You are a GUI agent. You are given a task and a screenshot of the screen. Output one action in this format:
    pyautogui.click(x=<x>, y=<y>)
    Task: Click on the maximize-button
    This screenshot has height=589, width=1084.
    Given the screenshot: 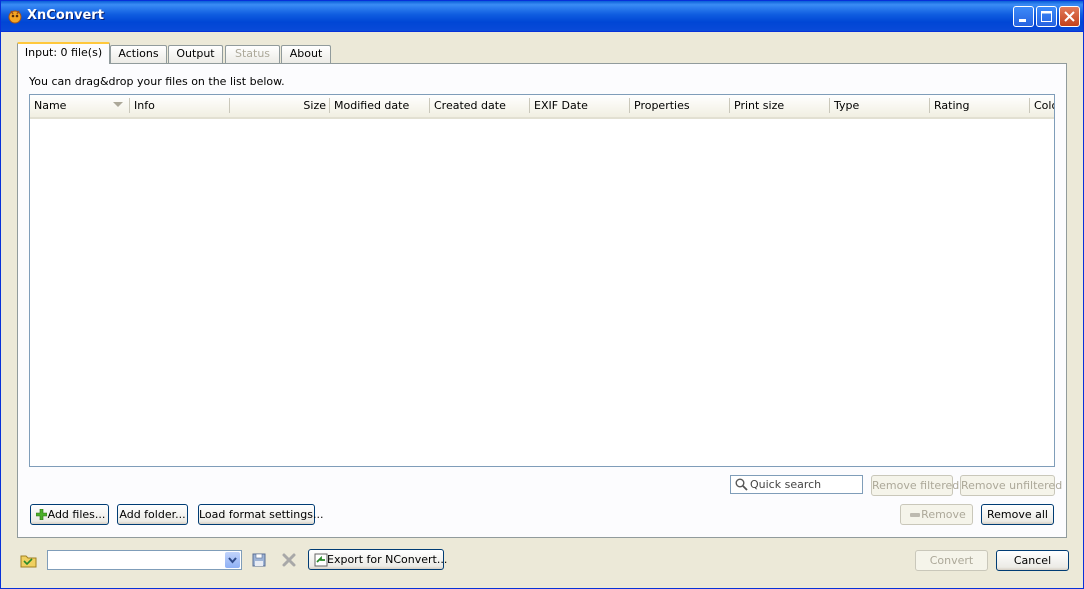 What is the action you would take?
    pyautogui.click(x=1046, y=16)
    